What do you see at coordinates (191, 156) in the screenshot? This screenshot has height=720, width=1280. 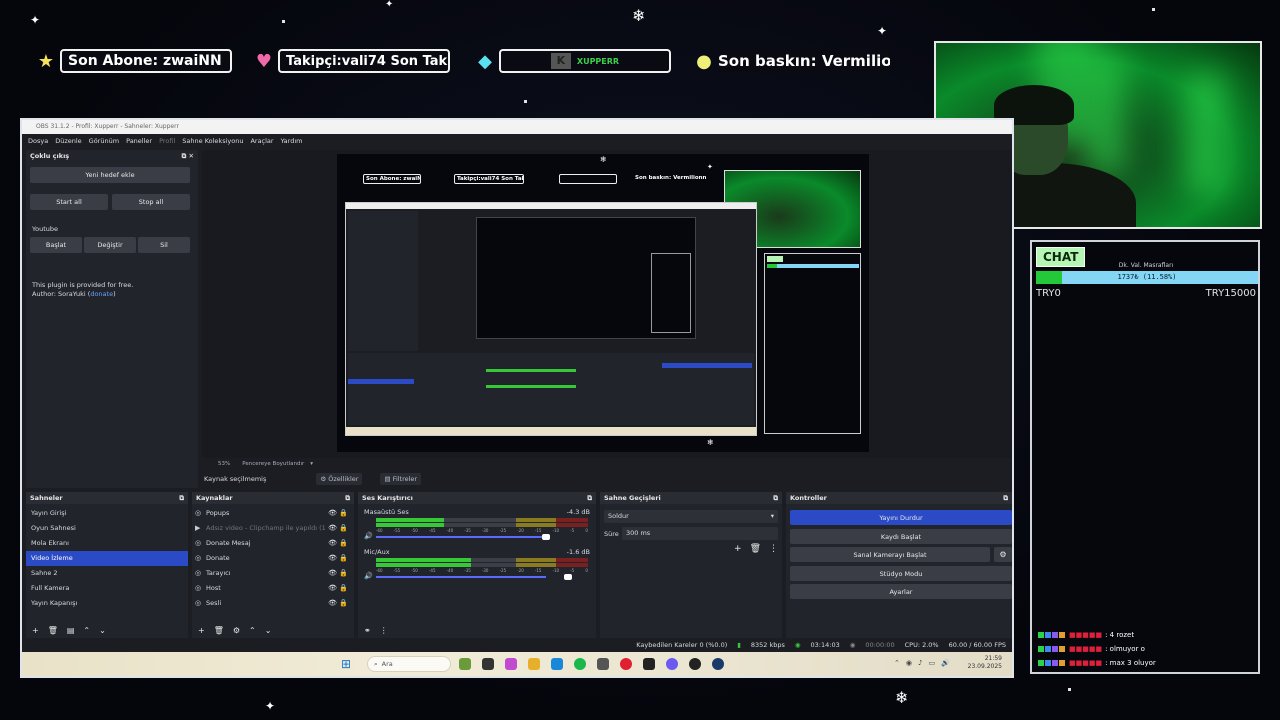 I see `close-icon: ✕` at bounding box center [191, 156].